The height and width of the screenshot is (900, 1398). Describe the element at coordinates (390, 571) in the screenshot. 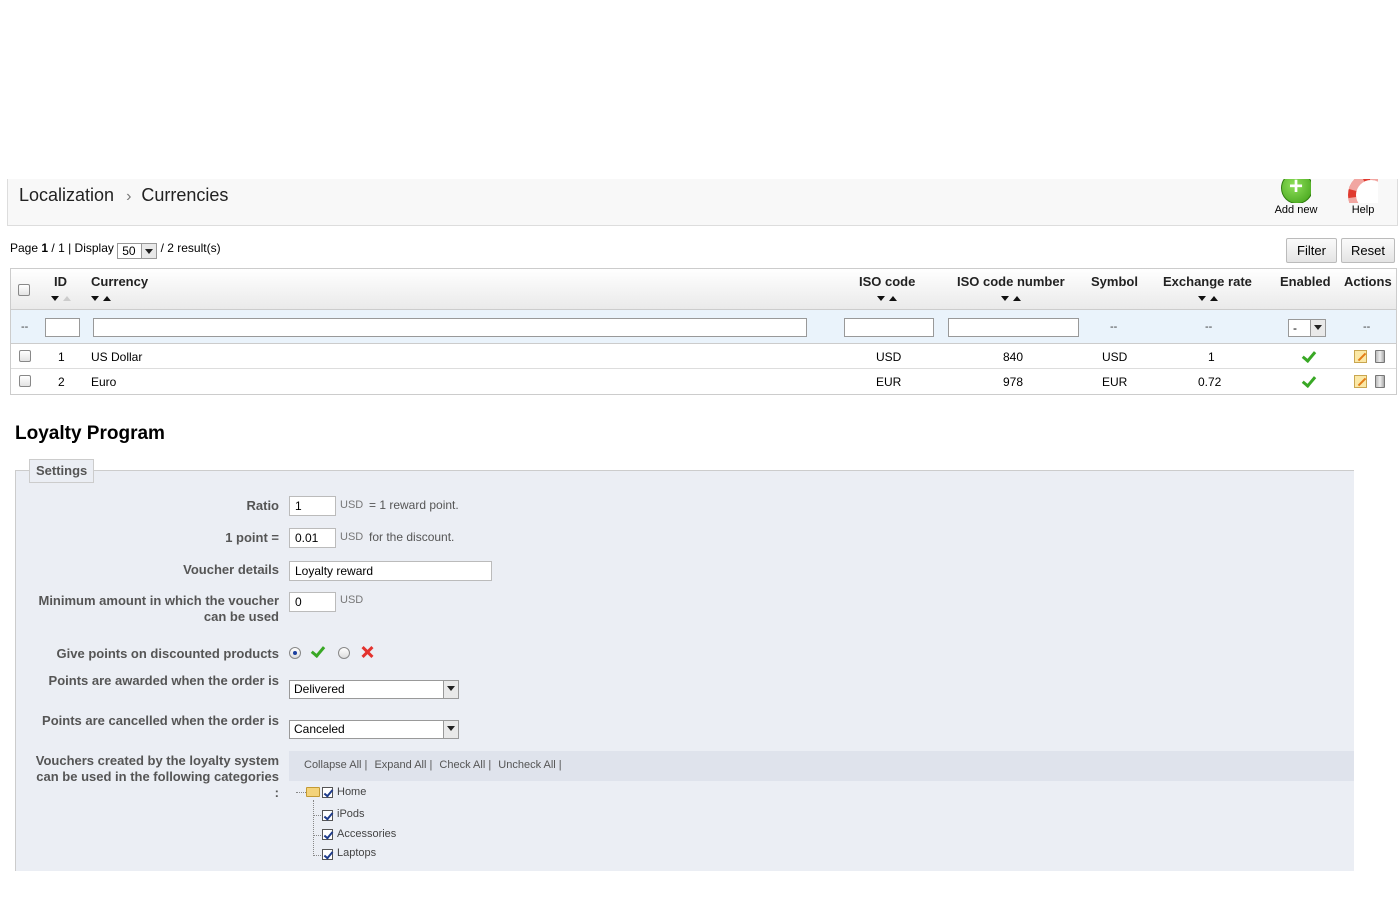

I see `voucher-details-input: Loyalty reward` at that location.